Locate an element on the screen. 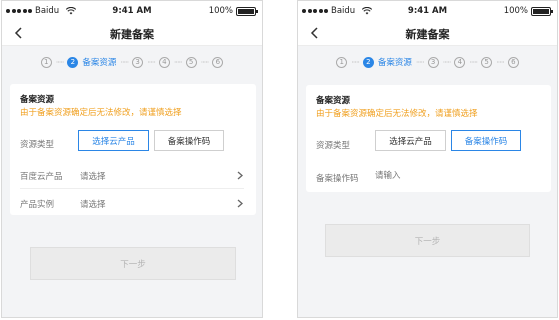  operation-code-label: 备案操作码 is located at coordinates (337, 179).